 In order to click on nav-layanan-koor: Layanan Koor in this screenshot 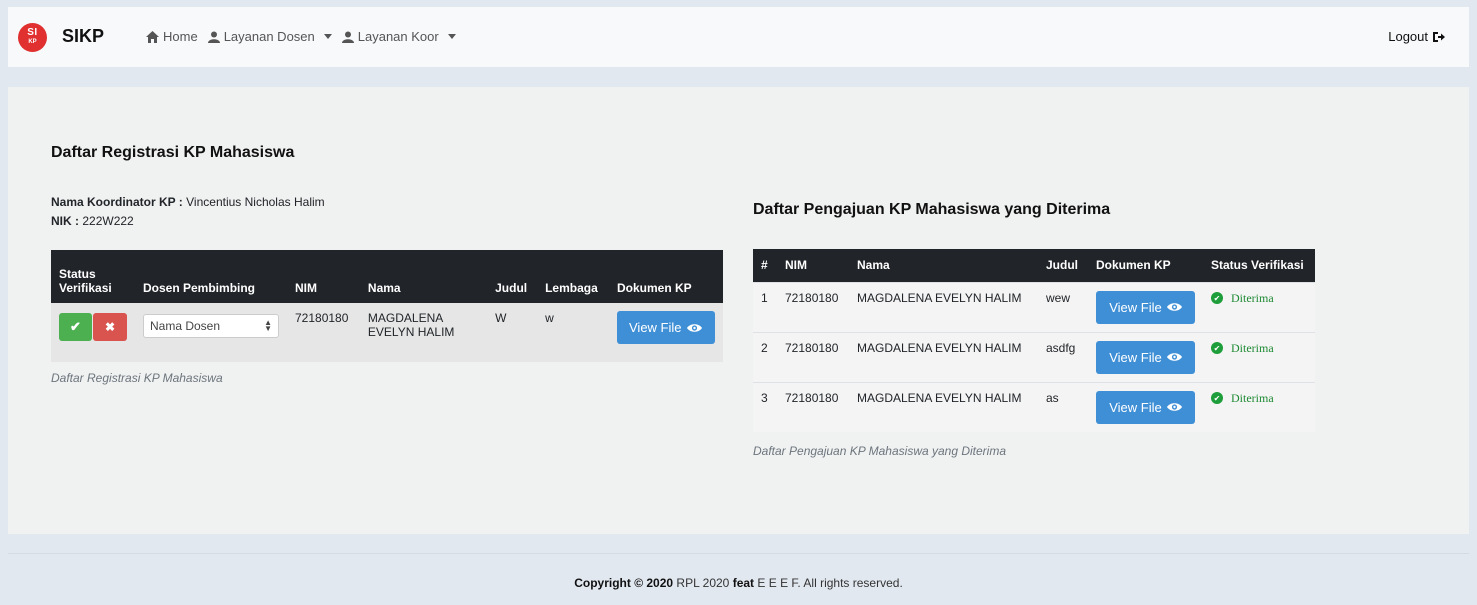, I will do `click(398, 36)`.